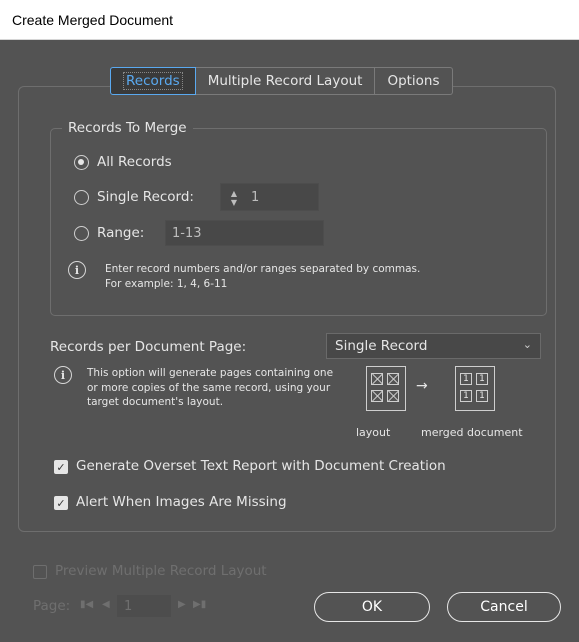 Image resolution: width=579 pixels, height=642 pixels. What do you see at coordinates (144, 606) in the screenshot?
I see `page-input: 1` at bounding box center [144, 606].